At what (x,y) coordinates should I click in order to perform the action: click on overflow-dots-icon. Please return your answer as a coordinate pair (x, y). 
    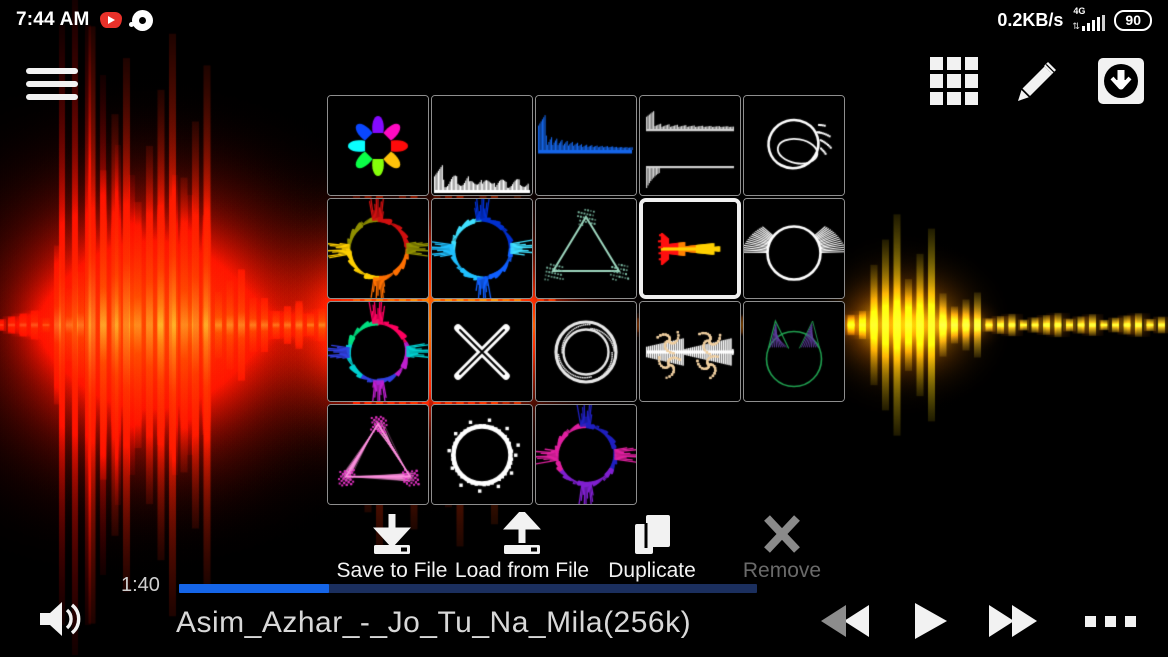
    Looking at the image, I should click on (1110, 621).